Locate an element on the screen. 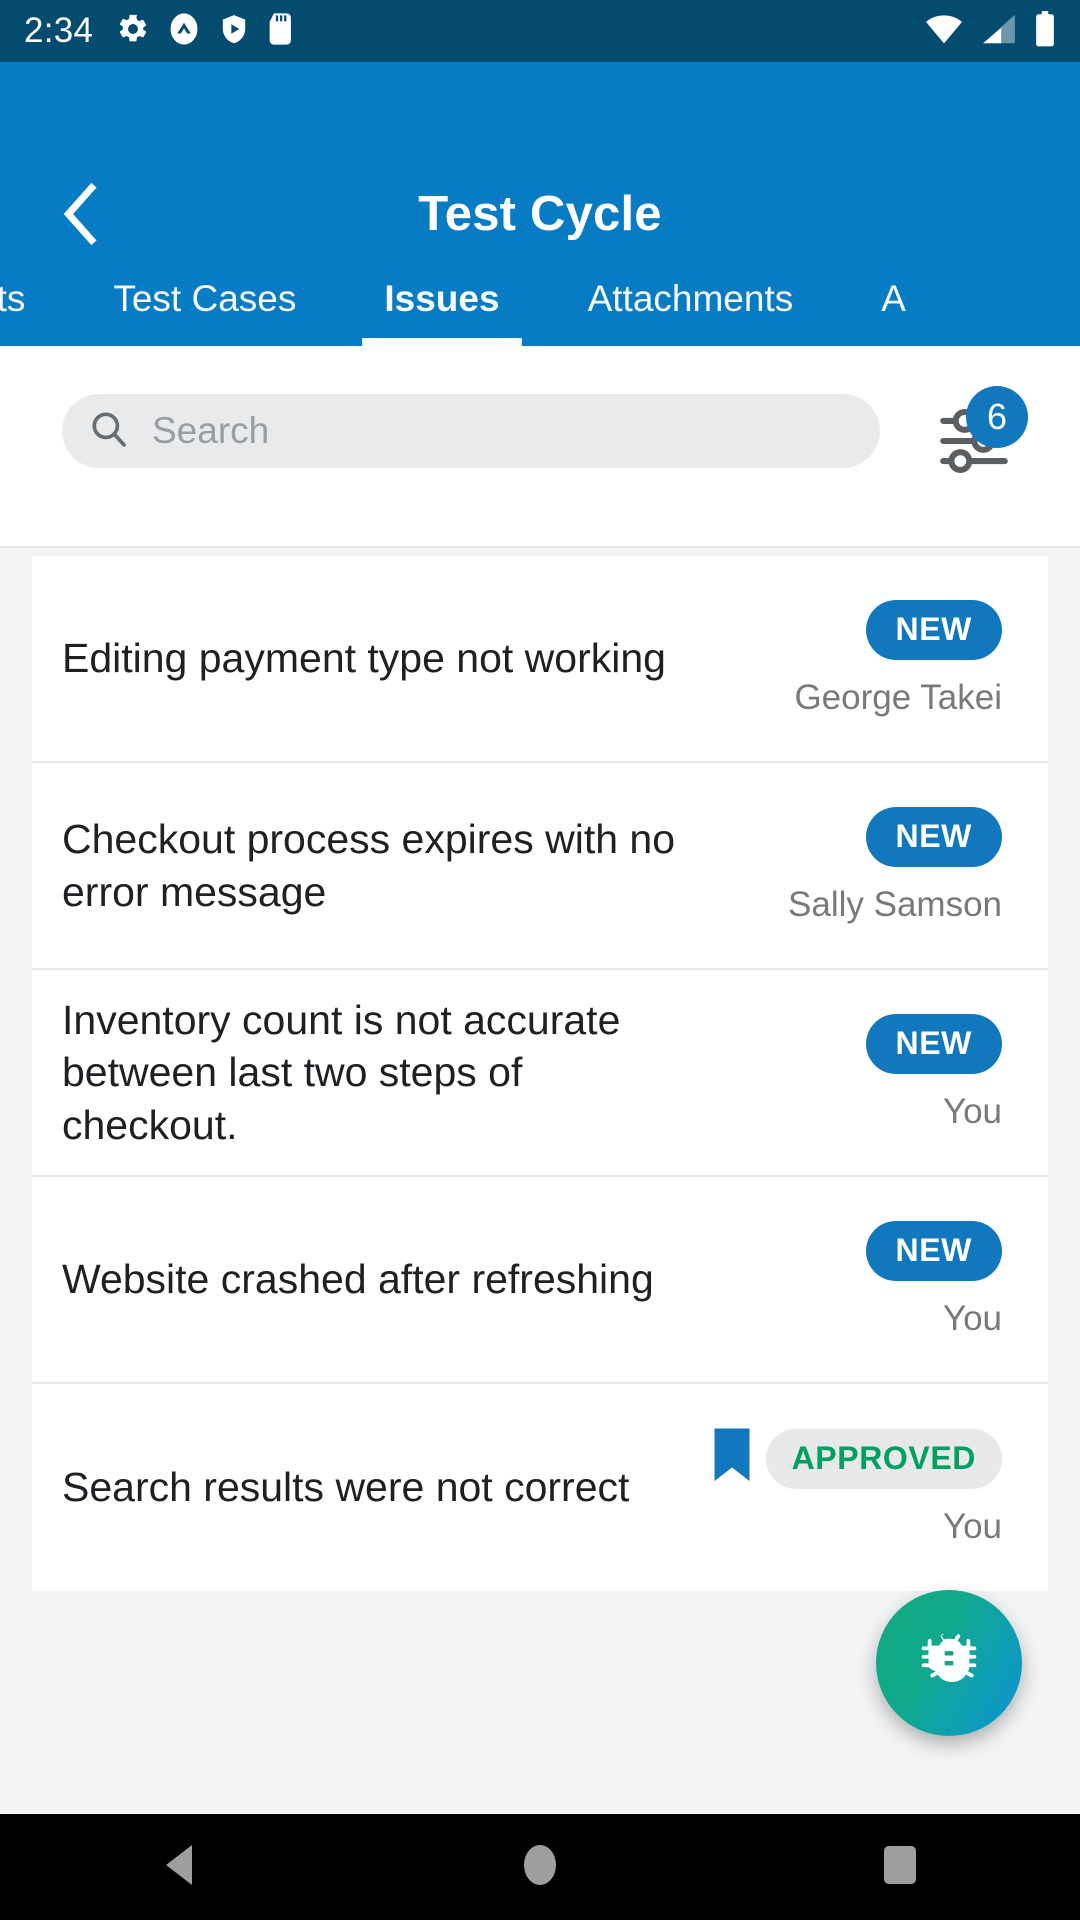 The width and height of the screenshot is (1080, 1920). tab-label: ots is located at coordinates (13, 298).